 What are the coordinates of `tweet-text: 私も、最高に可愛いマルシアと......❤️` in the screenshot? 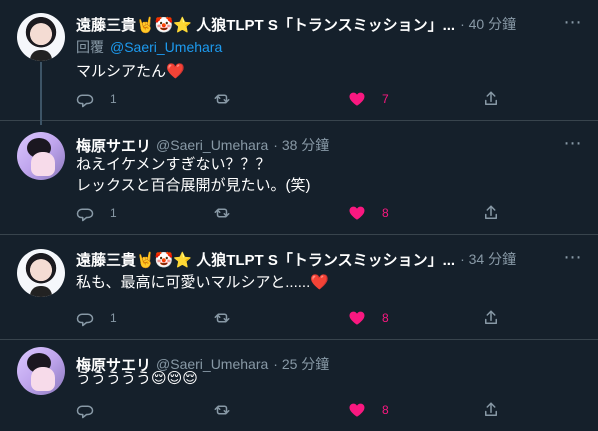 It's located at (202, 282).